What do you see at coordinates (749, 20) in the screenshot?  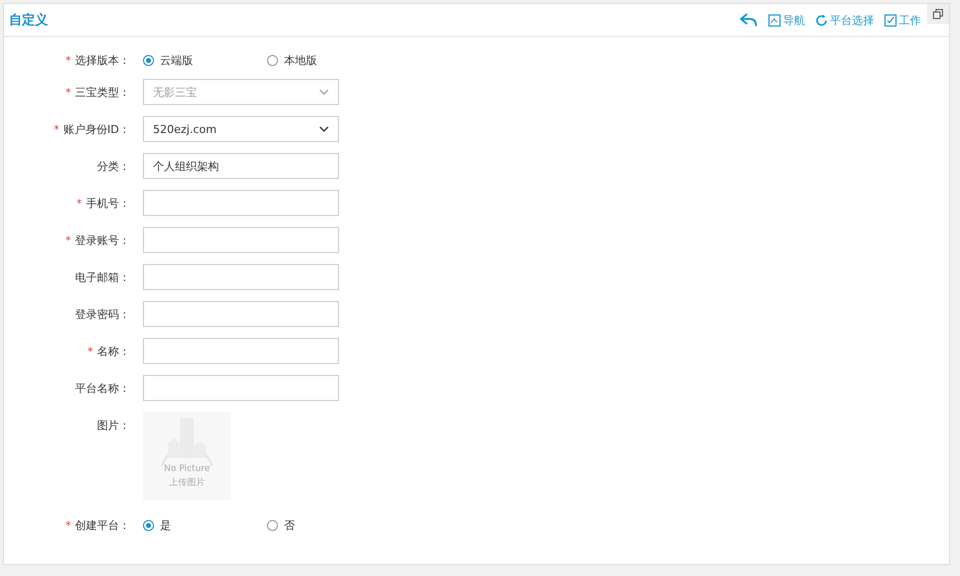 I see `back-icon` at bounding box center [749, 20].